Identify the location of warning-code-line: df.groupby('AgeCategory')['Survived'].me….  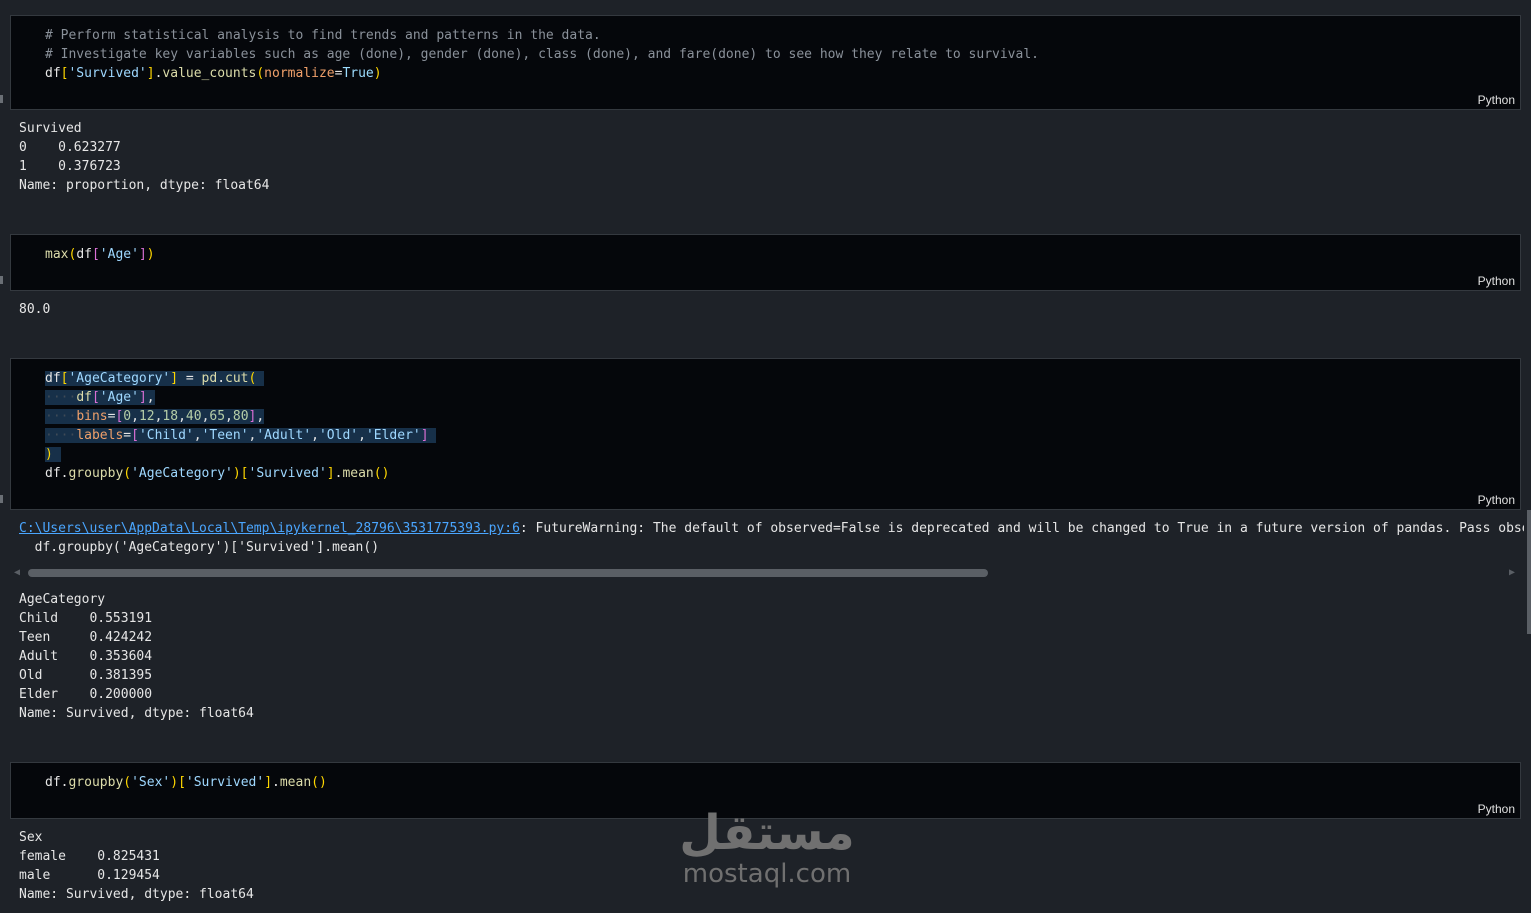
(199, 547).